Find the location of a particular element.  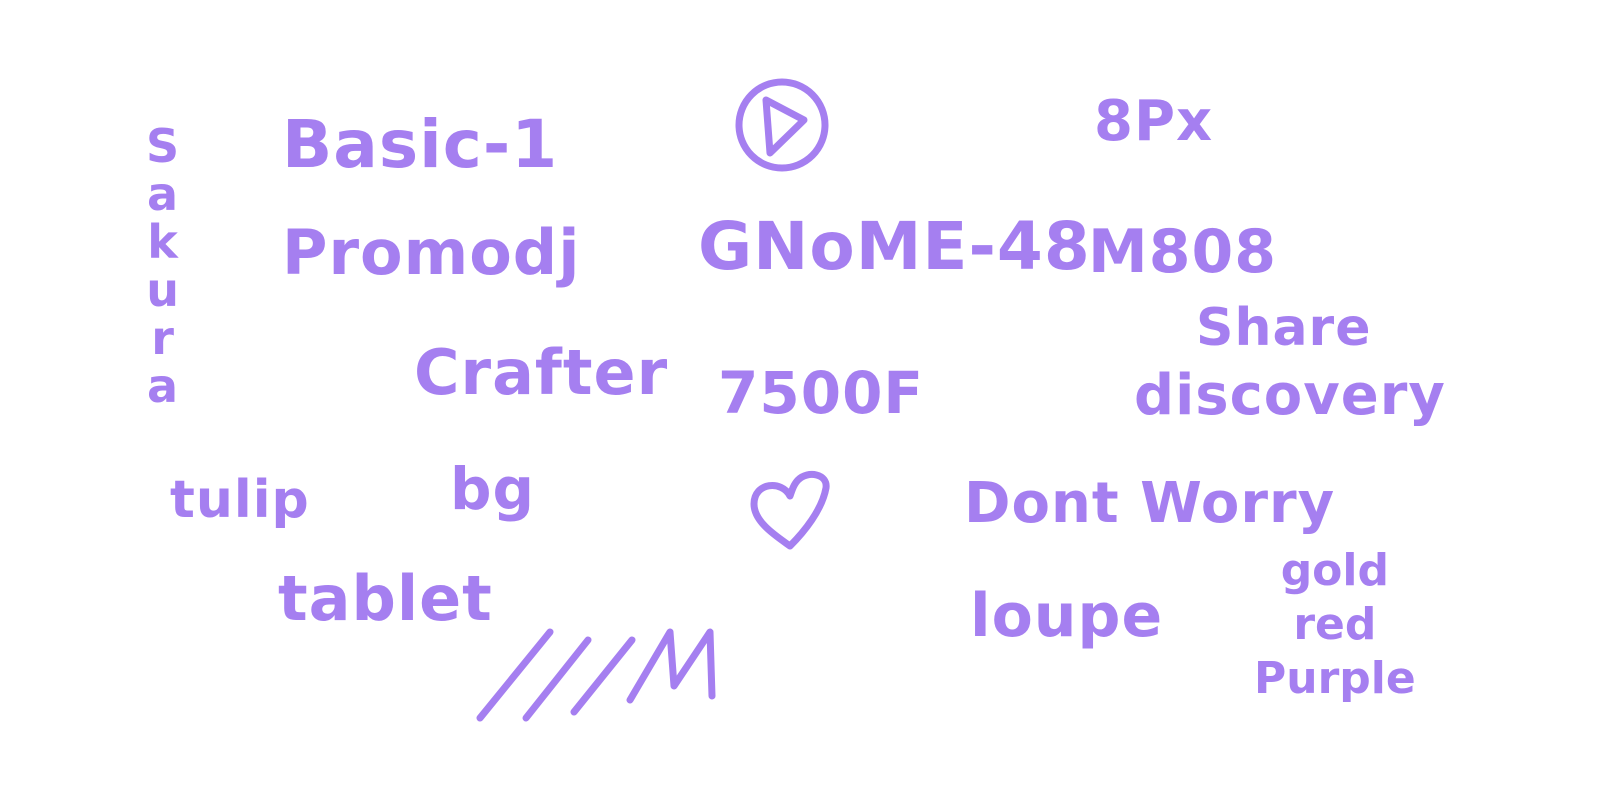

word-bg: bg is located at coordinates (493, 489).